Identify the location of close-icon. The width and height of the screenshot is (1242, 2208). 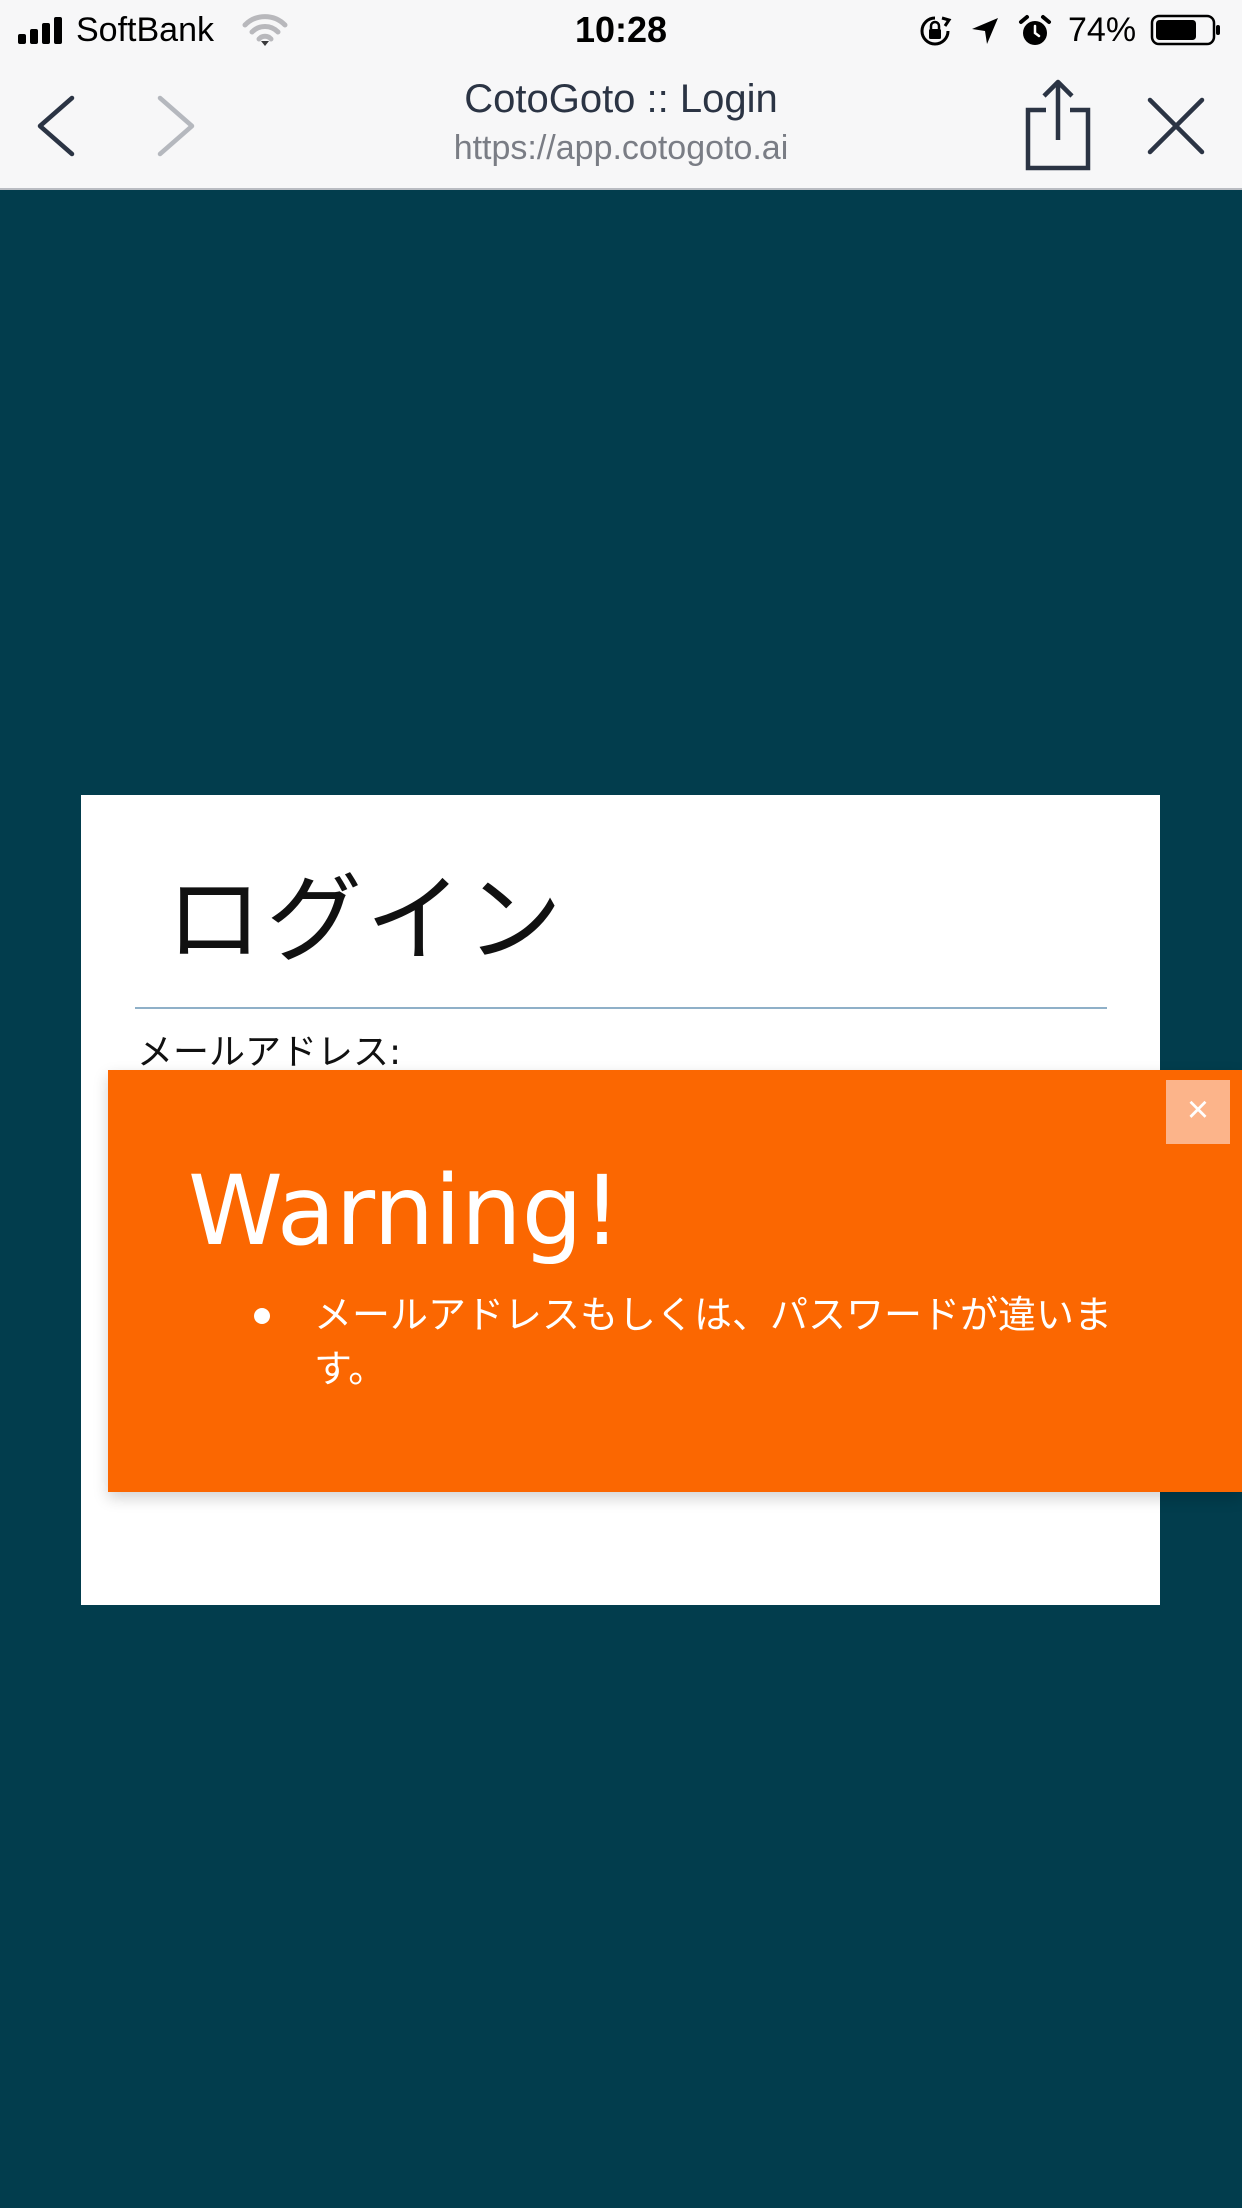
(1176, 126).